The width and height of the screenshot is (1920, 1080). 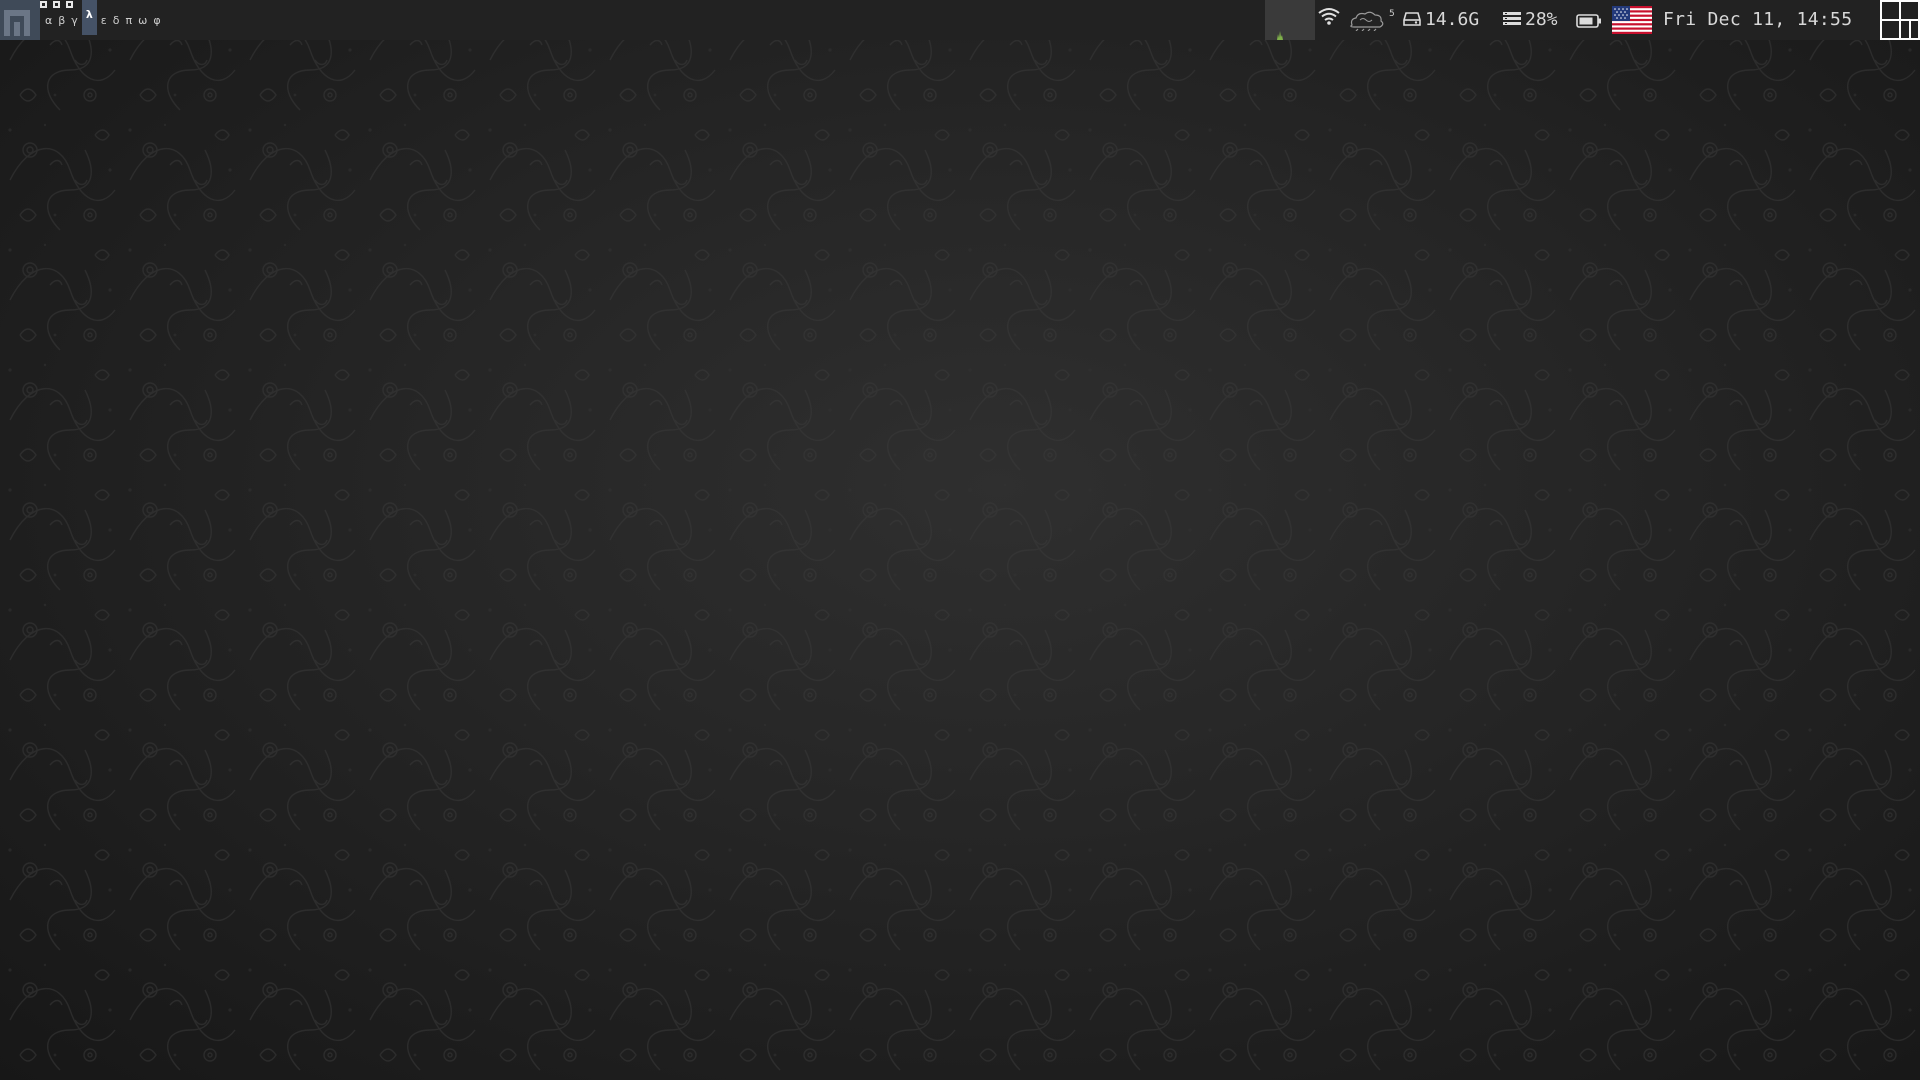 What do you see at coordinates (1900, 20) in the screenshot?
I see `tile-layout-icon` at bounding box center [1900, 20].